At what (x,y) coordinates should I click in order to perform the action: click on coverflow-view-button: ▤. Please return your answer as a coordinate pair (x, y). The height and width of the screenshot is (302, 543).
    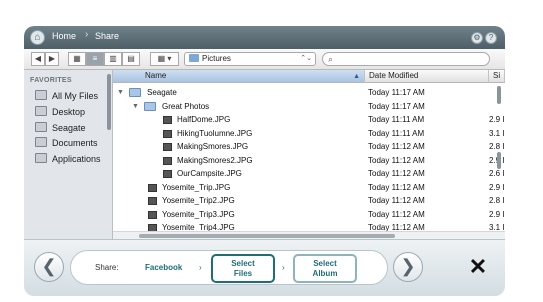
    Looking at the image, I should click on (131, 59).